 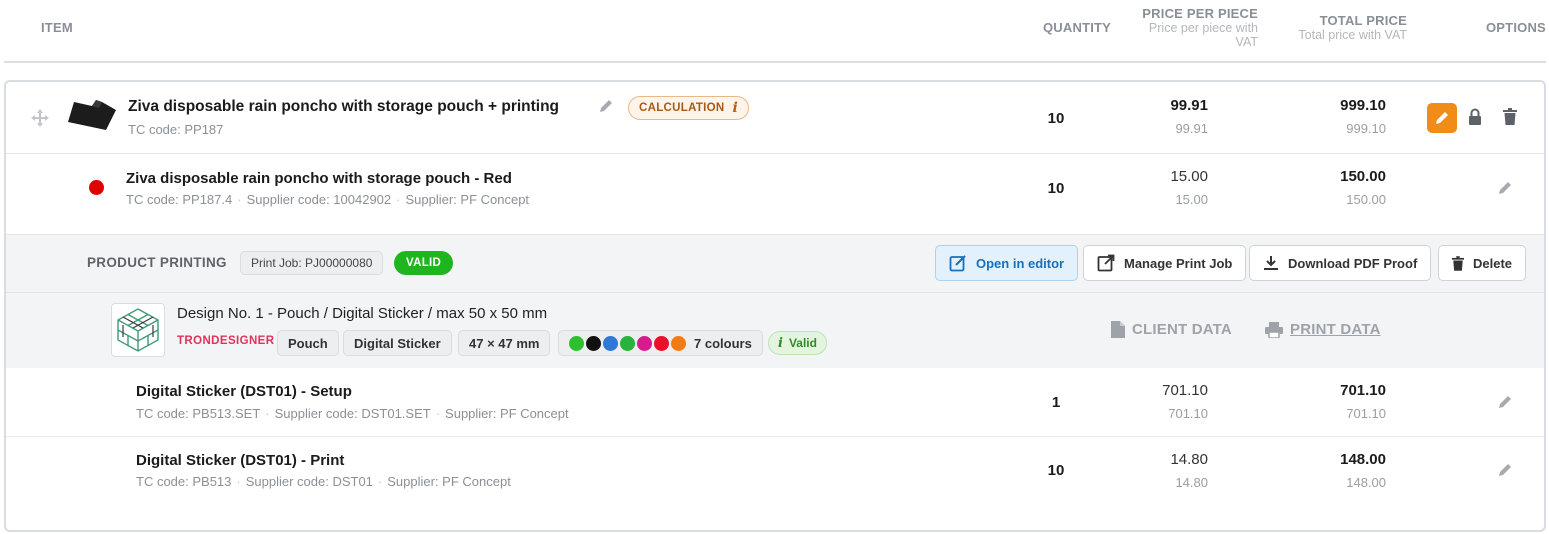 I want to click on printer-icon, so click(x=1274, y=329).